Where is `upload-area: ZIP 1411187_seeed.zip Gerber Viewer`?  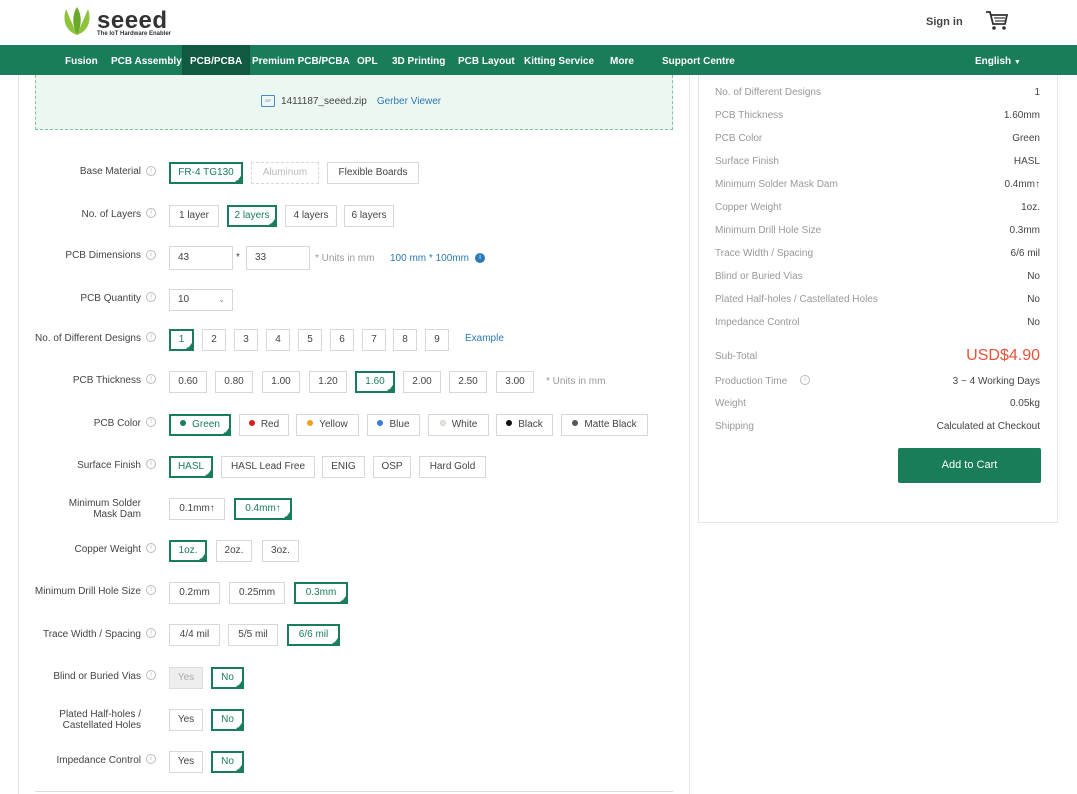
upload-area: ZIP 1411187_seeed.zip Gerber Viewer is located at coordinates (354, 102).